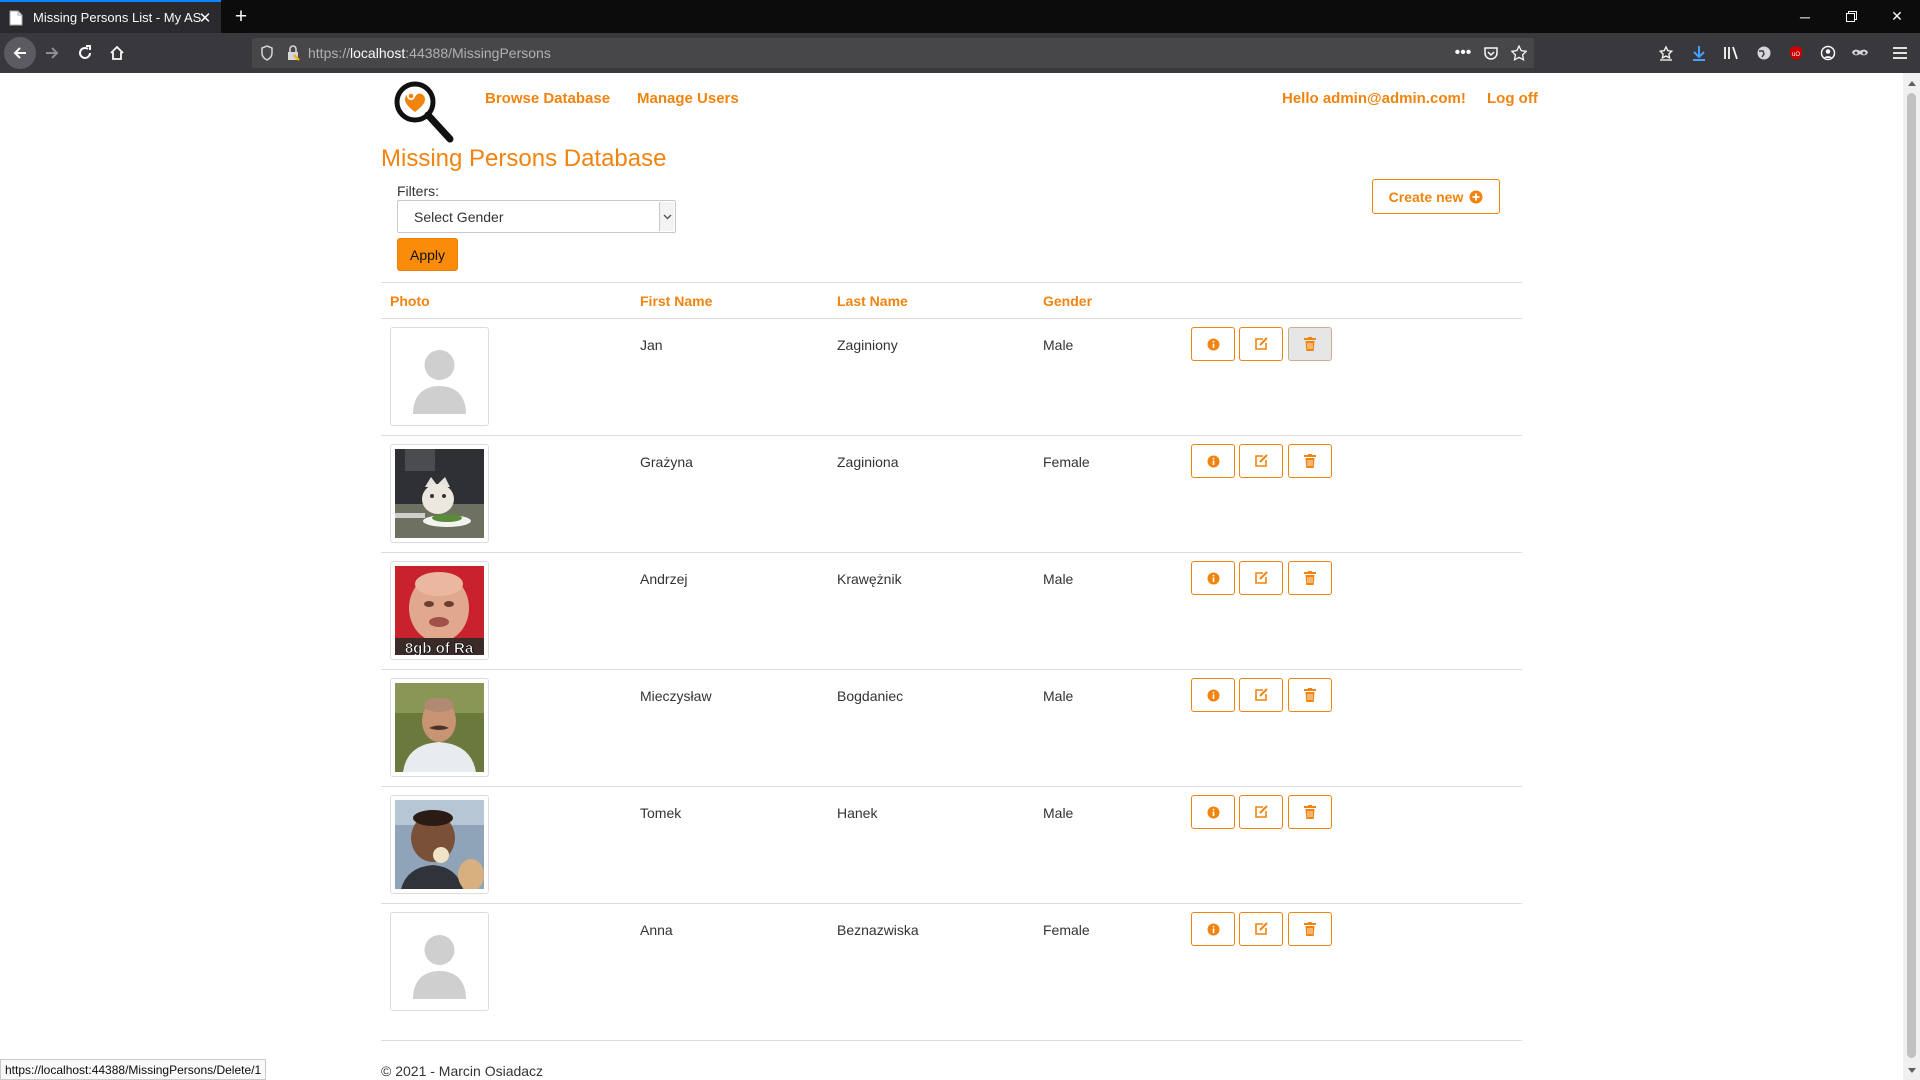 The width and height of the screenshot is (1920, 1080). Describe the element at coordinates (267, 53) in the screenshot. I see `shield-icon` at that location.